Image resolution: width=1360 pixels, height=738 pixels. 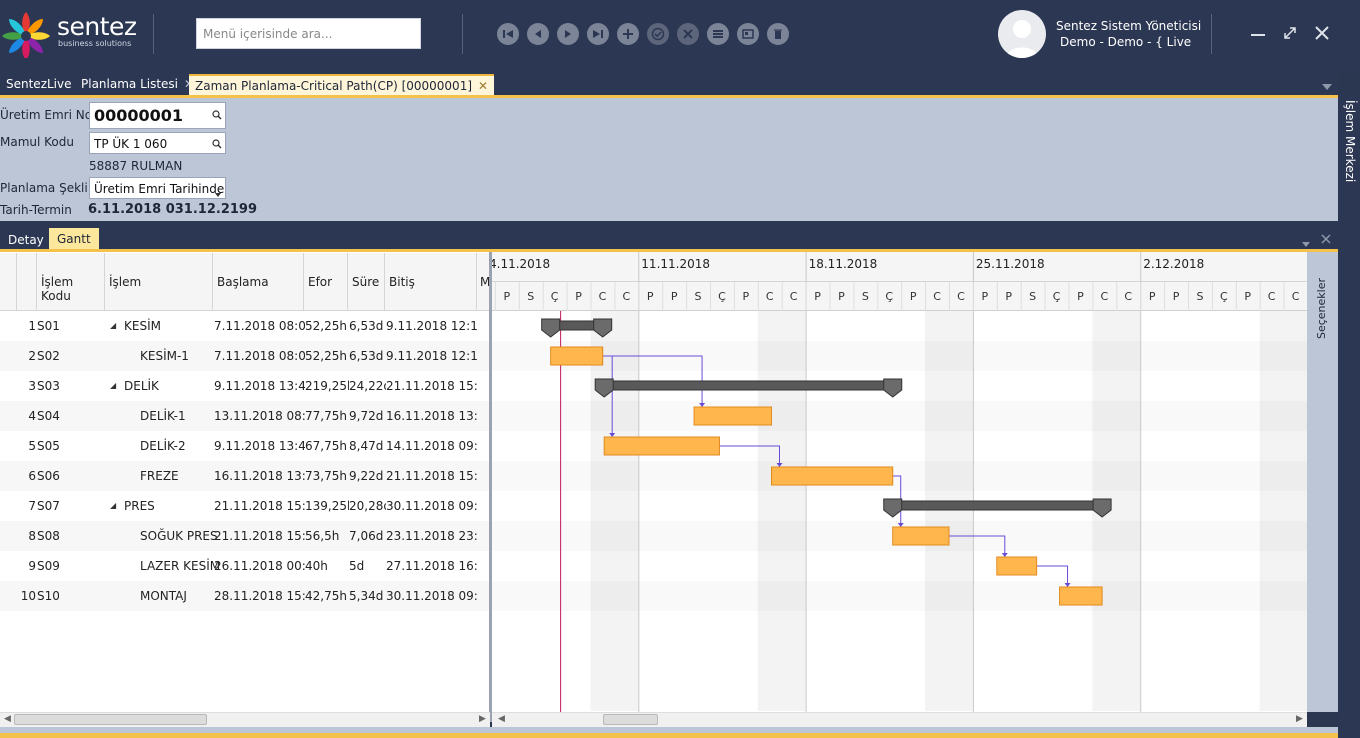 What do you see at coordinates (1322, 482) in the screenshot?
I see `options-panel: Seçenekler` at bounding box center [1322, 482].